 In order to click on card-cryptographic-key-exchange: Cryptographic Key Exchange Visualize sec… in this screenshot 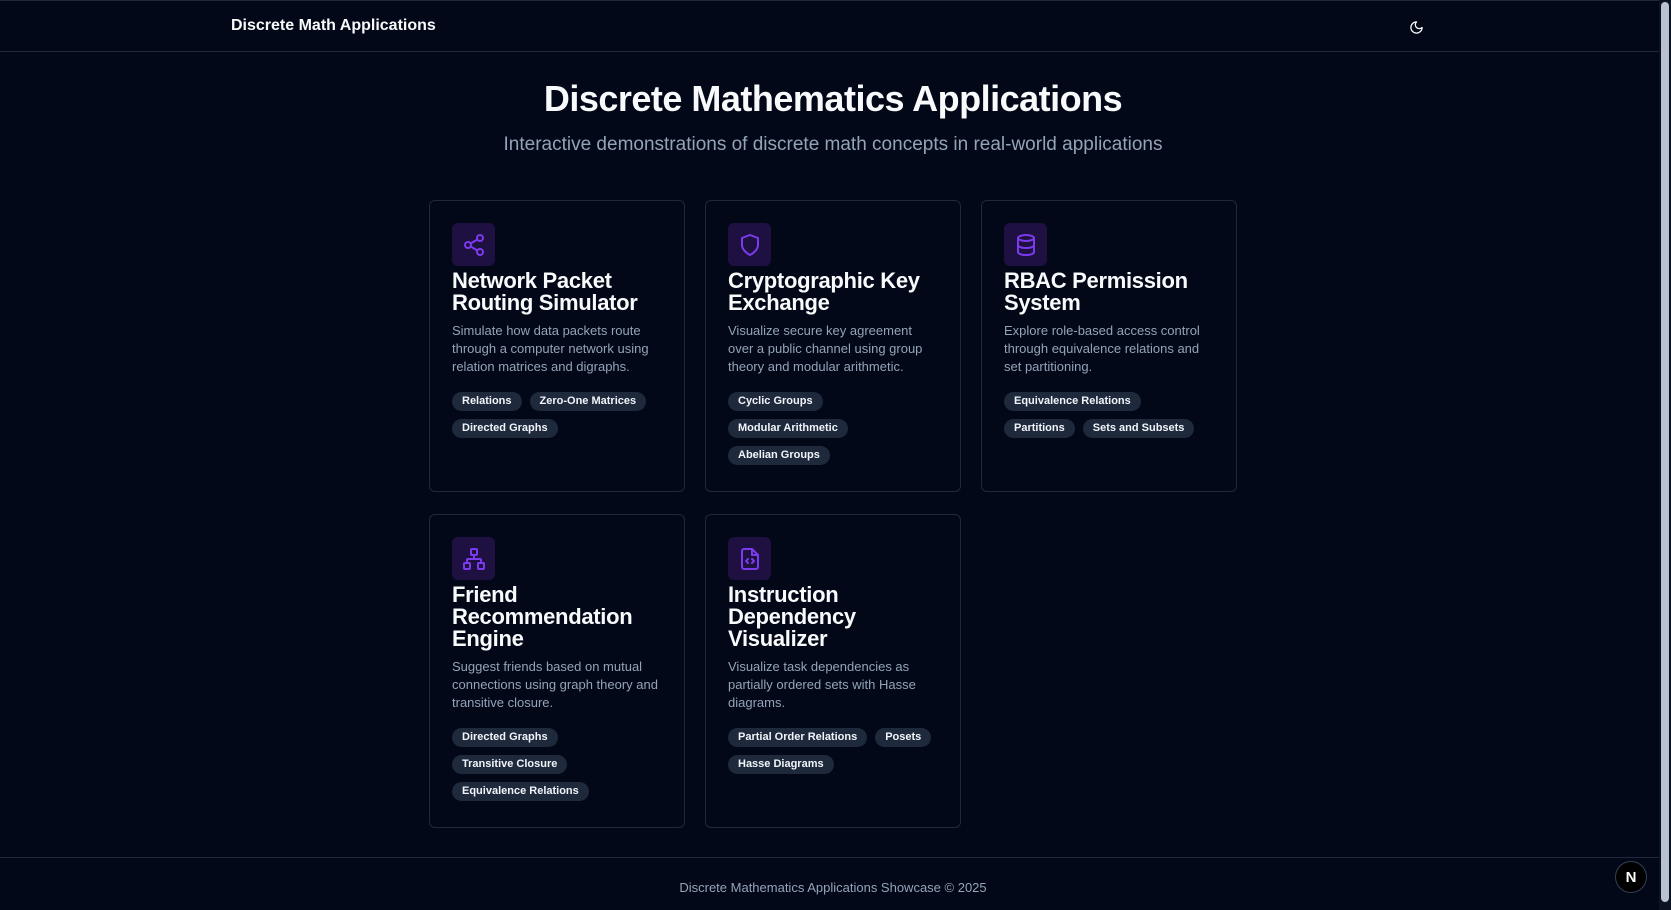, I will do `click(833, 346)`.